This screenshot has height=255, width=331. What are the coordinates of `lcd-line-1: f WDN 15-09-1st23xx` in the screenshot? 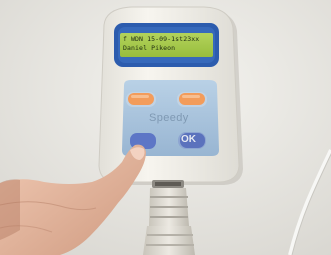 It's located at (161, 39).